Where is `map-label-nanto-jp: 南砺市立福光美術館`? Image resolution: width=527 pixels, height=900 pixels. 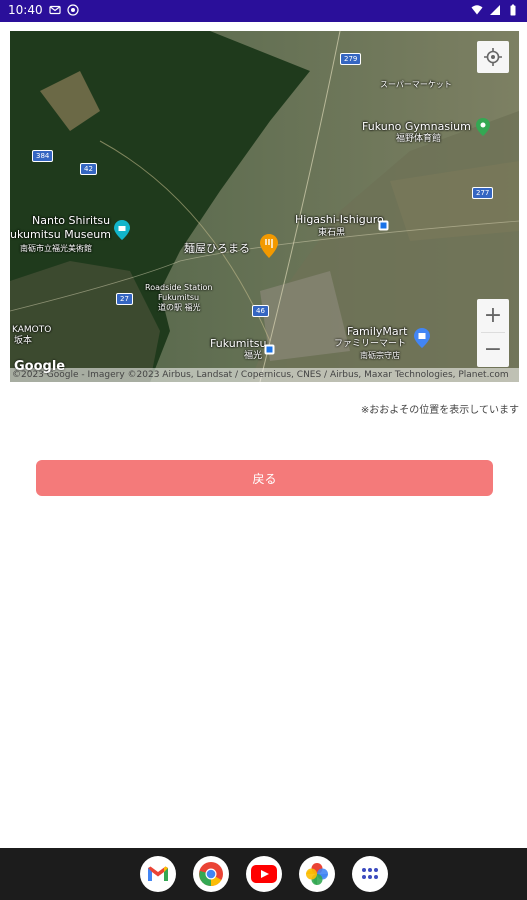
map-label-nanto-jp: 南砺市立福光美術館 is located at coordinates (56, 248).